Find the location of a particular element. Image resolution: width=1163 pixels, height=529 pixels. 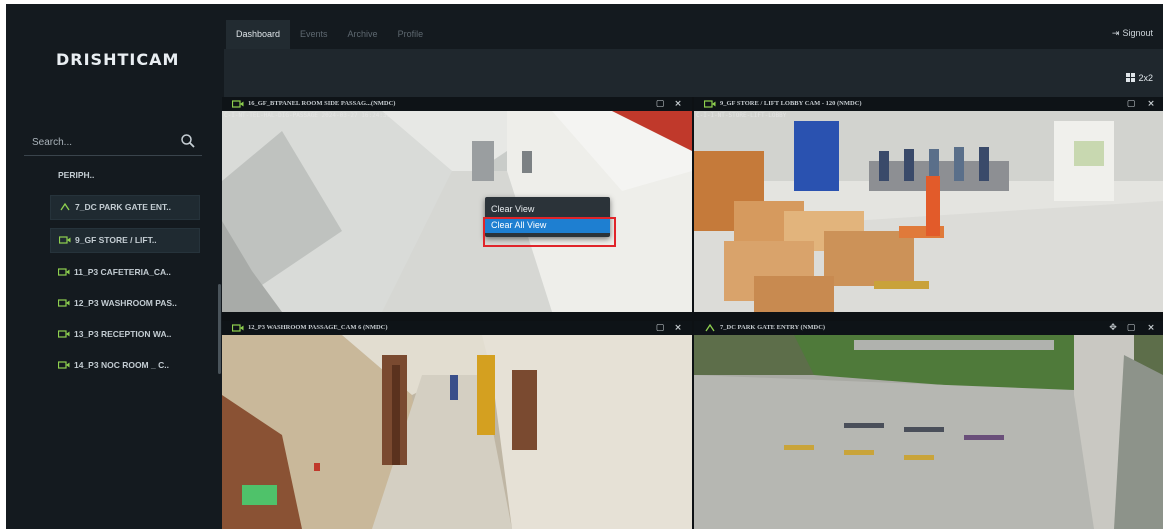

camera-list-item: 9_GF STORE / LIFT.. is located at coordinates (125, 240).